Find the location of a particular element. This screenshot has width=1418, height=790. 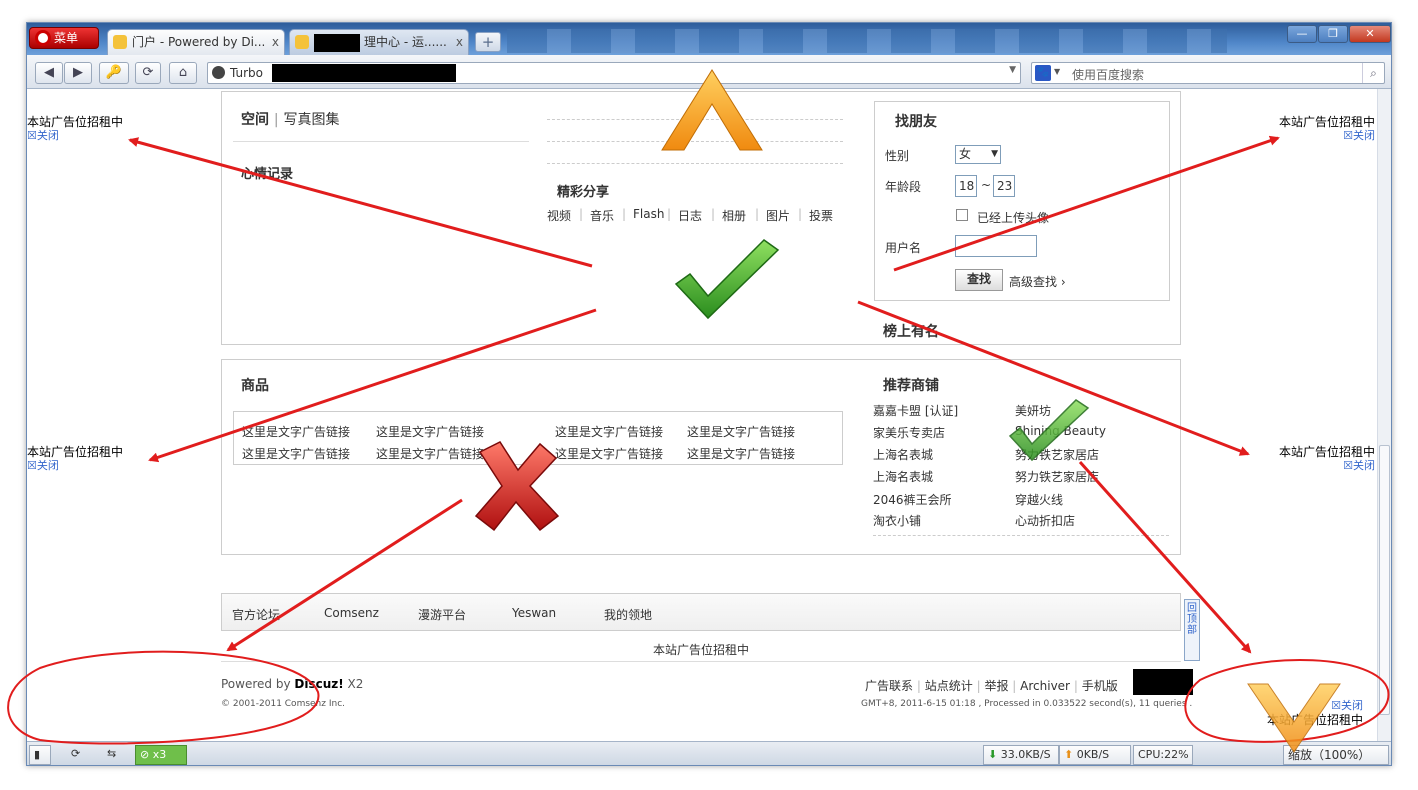

ad-right-top: 本站广告位招租中 ☒关闭 is located at coordinates (1327, 129).